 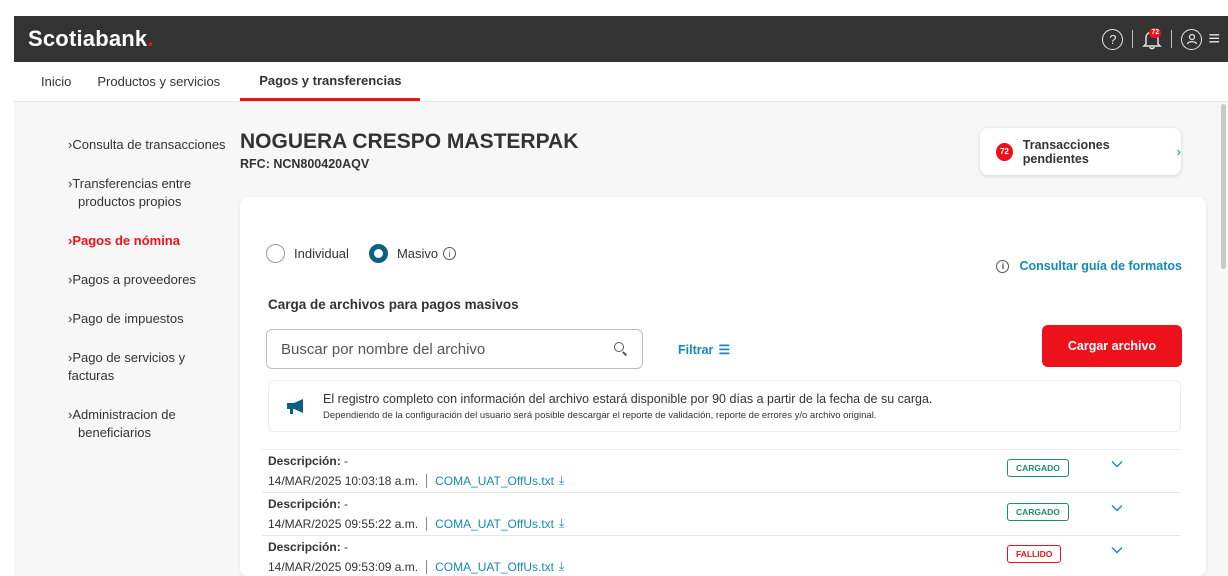 I want to click on chevron-right-icon: ›, so click(x=1178, y=151).